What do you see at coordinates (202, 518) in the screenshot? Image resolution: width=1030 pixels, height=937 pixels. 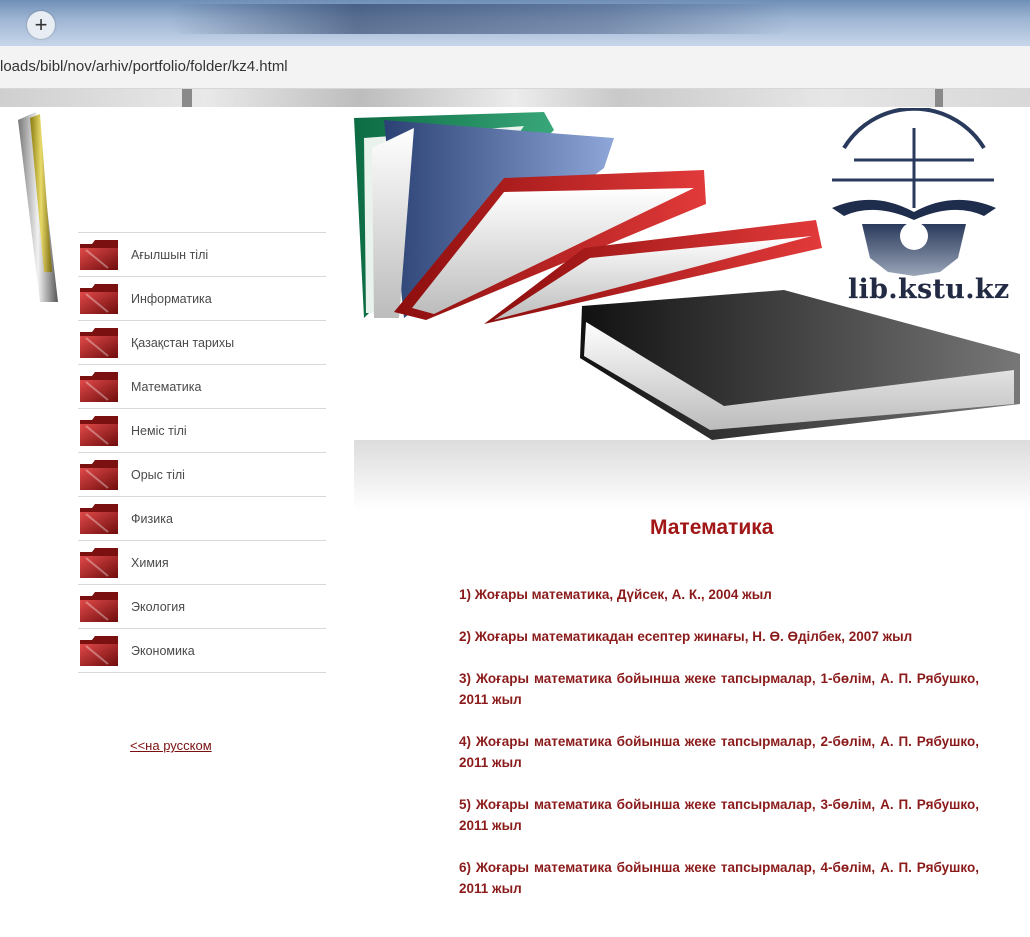 I see `sidebar-item: Физика` at bounding box center [202, 518].